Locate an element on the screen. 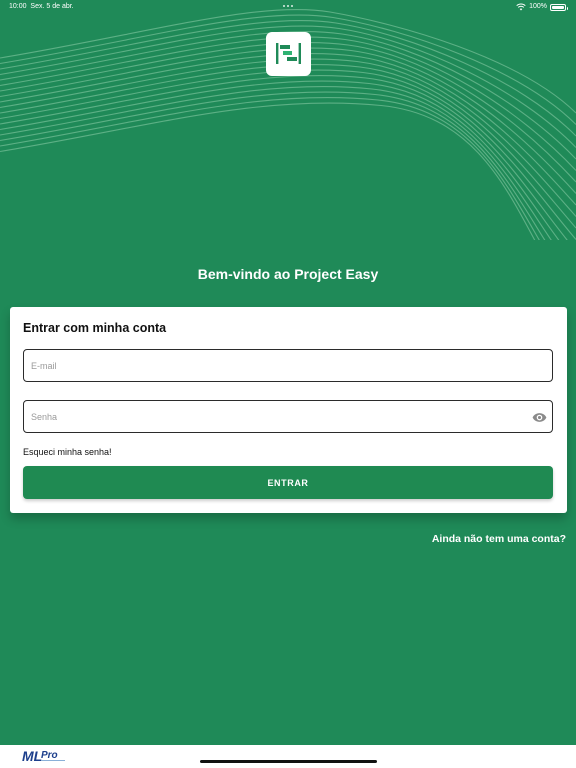 The height and width of the screenshot is (768, 576). signup-link: Ainda não tem uma conta? is located at coordinates (499, 539).